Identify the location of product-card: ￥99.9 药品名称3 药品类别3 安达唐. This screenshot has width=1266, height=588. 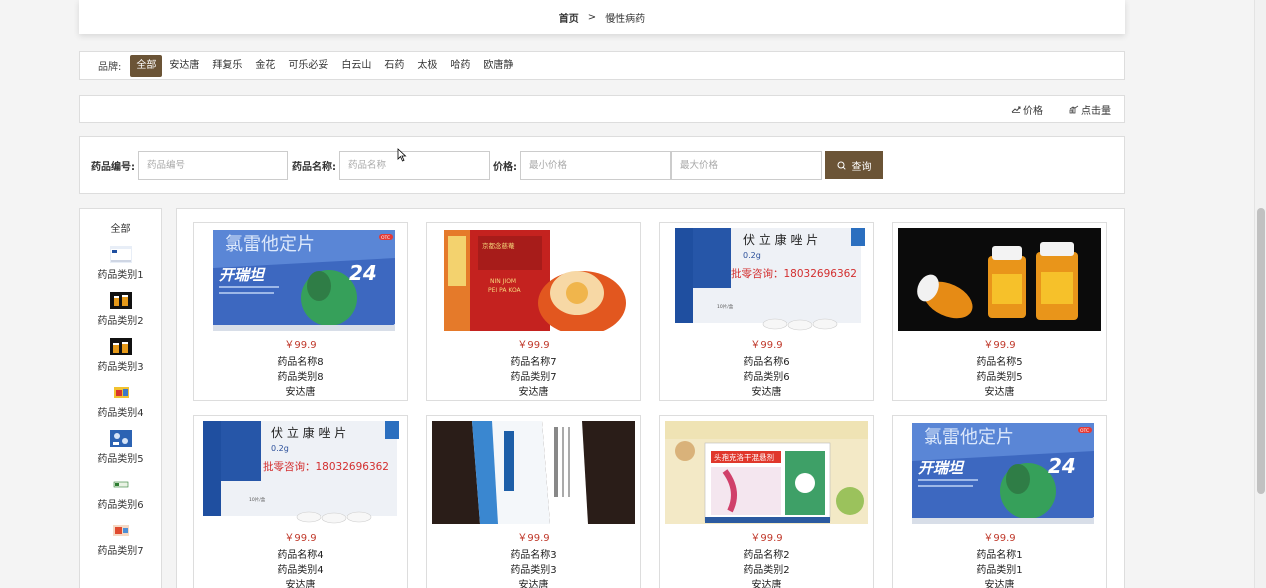
(533, 501).